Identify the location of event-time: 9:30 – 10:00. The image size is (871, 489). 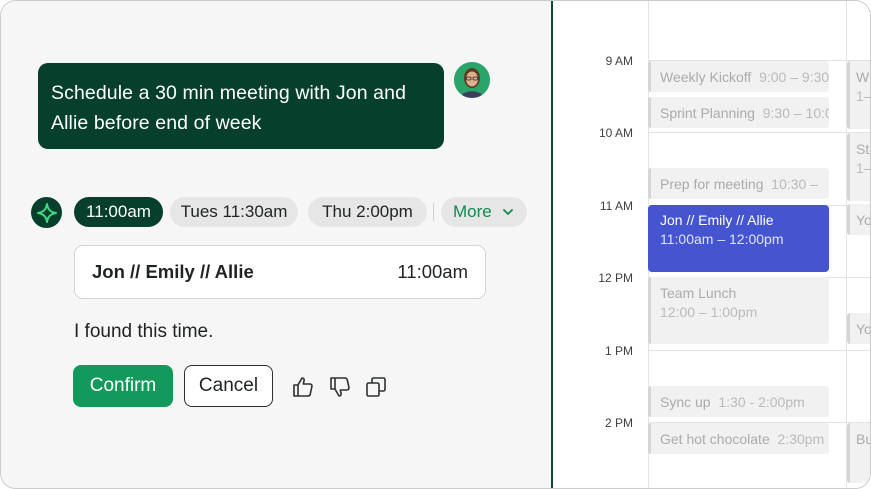
(795, 113).